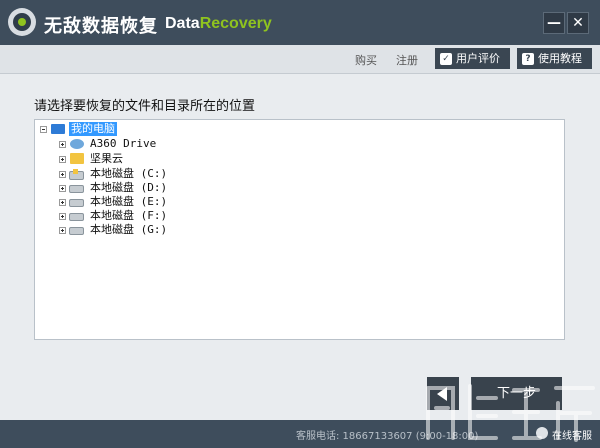 The image size is (600, 448). What do you see at coordinates (77, 174) in the screenshot?
I see `system-disk-icon` at bounding box center [77, 174].